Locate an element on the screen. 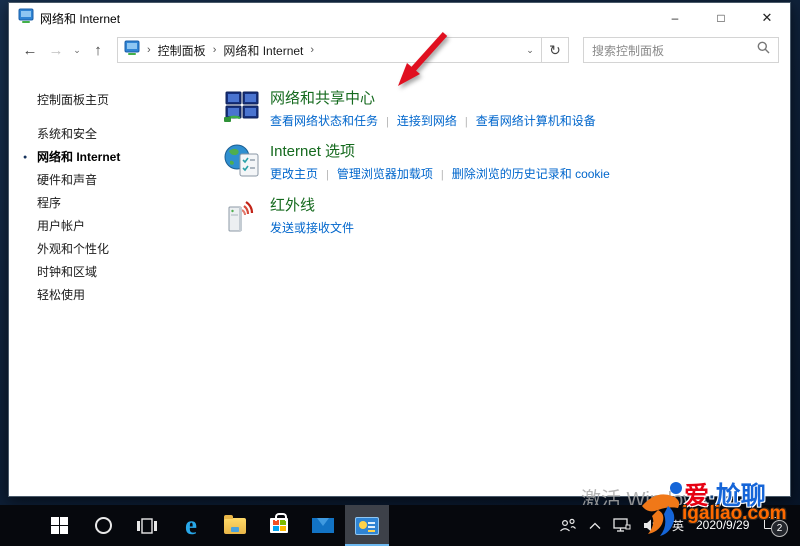 The height and width of the screenshot is (546, 800). section-title: Internet 选项 is located at coordinates (440, 152).